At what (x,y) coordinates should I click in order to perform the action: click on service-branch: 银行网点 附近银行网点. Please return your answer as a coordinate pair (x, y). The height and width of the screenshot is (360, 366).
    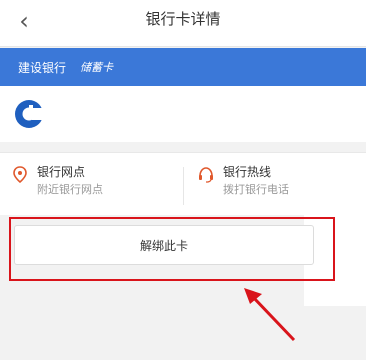
    Looking at the image, I should click on (57, 185).